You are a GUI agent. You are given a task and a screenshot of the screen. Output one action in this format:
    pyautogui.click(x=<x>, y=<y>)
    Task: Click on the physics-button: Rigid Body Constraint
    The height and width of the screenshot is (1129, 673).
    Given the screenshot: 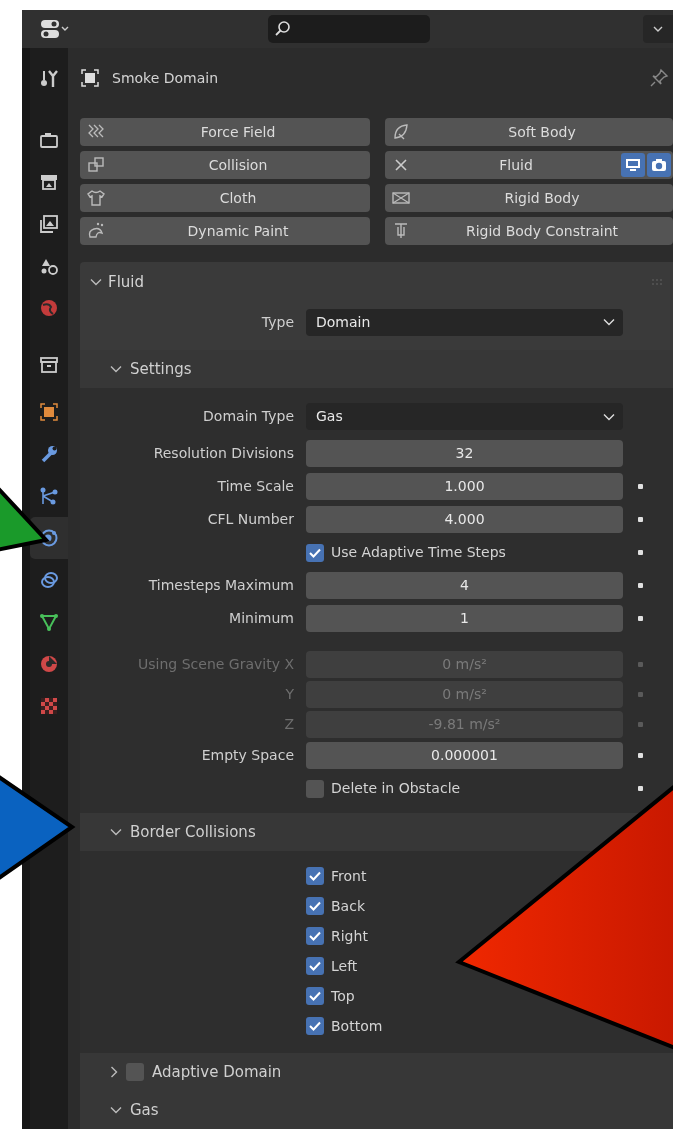 What is the action you would take?
    pyautogui.click(x=529, y=231)
    